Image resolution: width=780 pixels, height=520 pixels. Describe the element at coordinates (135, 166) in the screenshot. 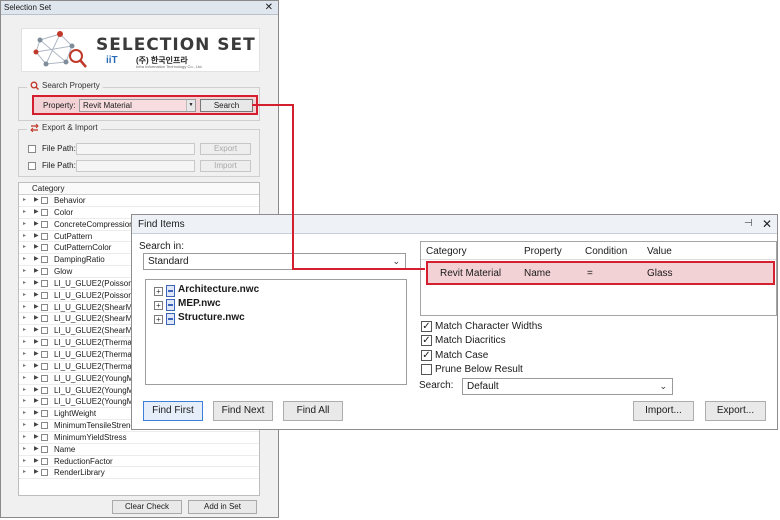

I see `import-file-path-input` at that location.